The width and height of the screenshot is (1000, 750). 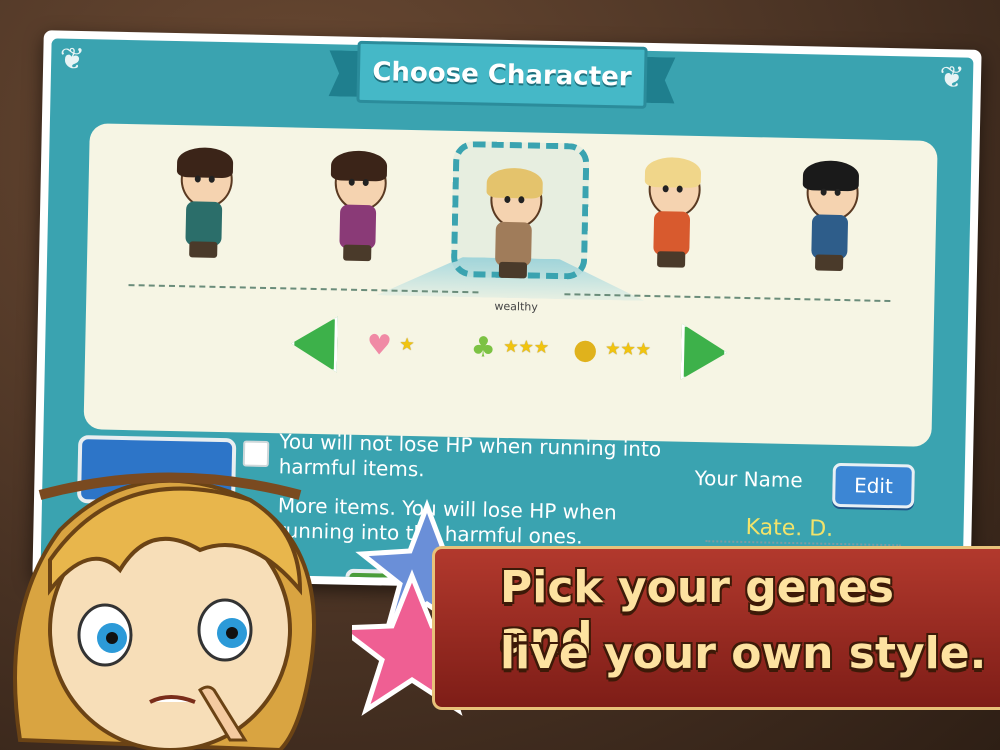 What do you see at coordinates (379, 344) in the screenshot?
I see `heart-icon: ♥` at bounding box center [379, 344].